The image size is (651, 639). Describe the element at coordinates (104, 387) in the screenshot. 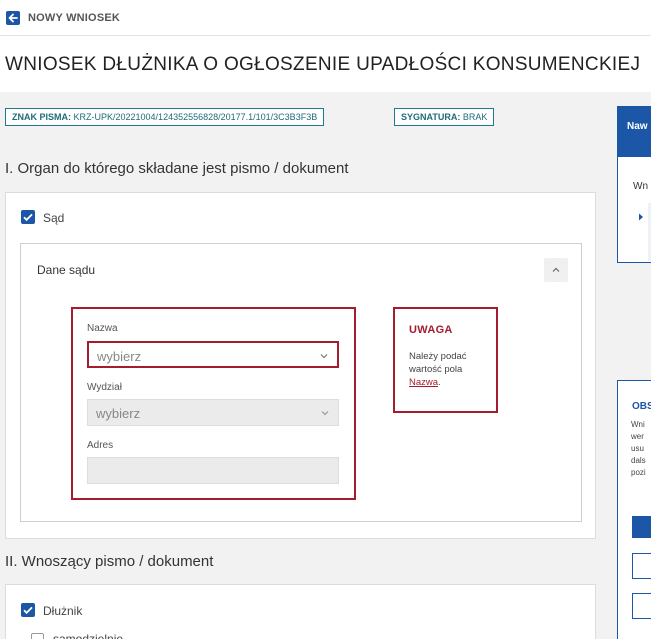

I see `wydzial-label: Wydział` at that location.